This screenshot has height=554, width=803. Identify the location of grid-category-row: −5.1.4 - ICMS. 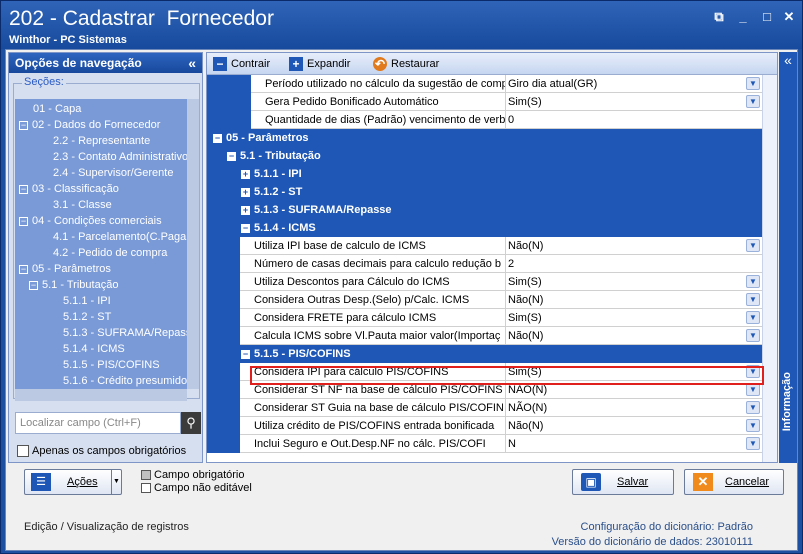
(484, 228).